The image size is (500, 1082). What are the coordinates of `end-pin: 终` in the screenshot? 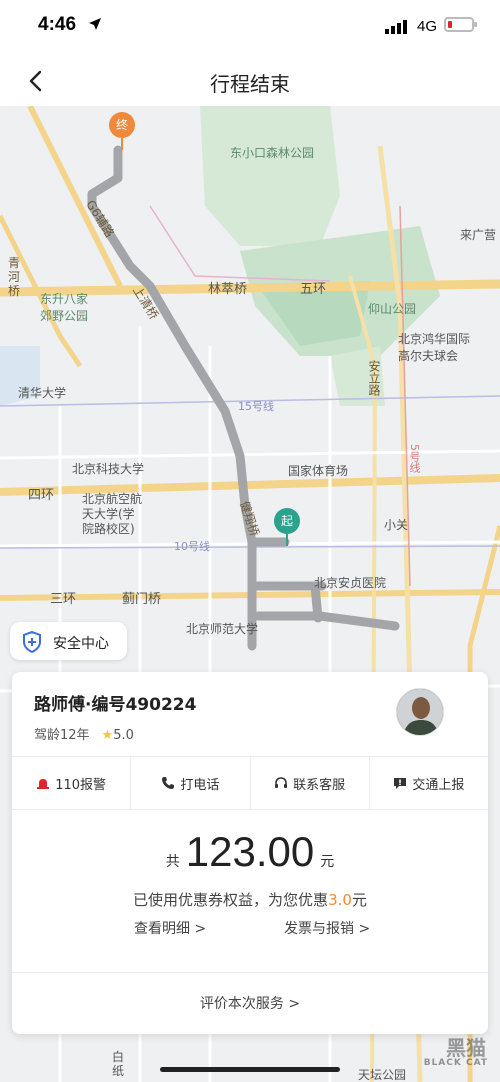 It's located at (122, 125).